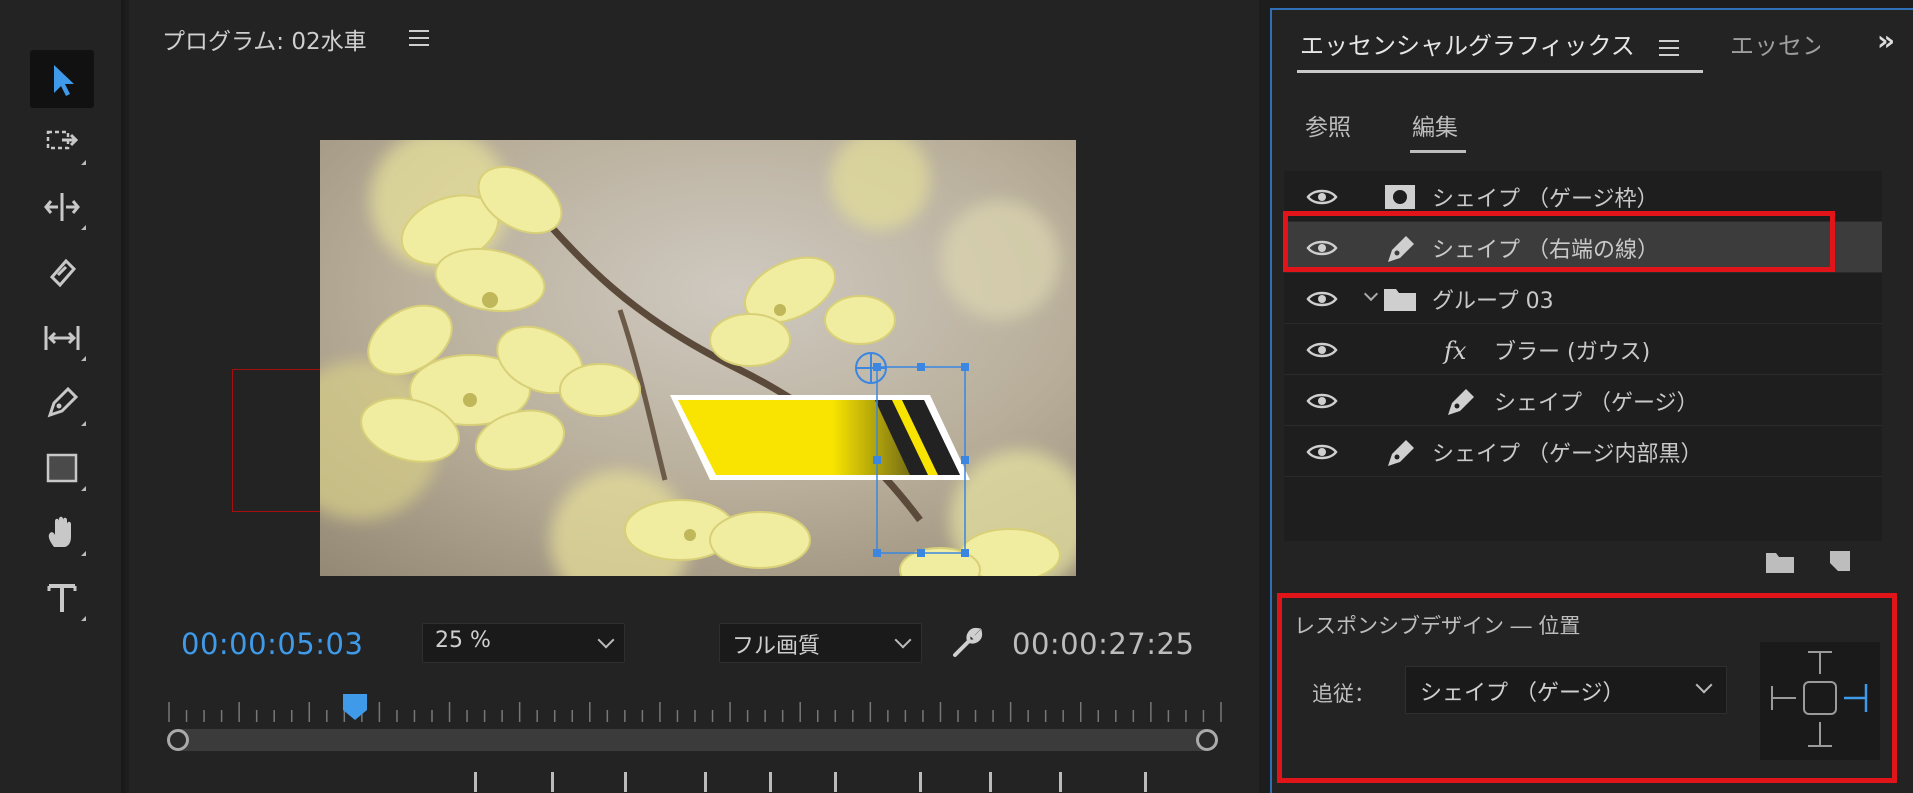 The image size is (1913, 793). Describe the element at coordinates (1567, 454) in the screenshot. I see `layer-name: シェイプ （ゲージ内部黒）` at that location.